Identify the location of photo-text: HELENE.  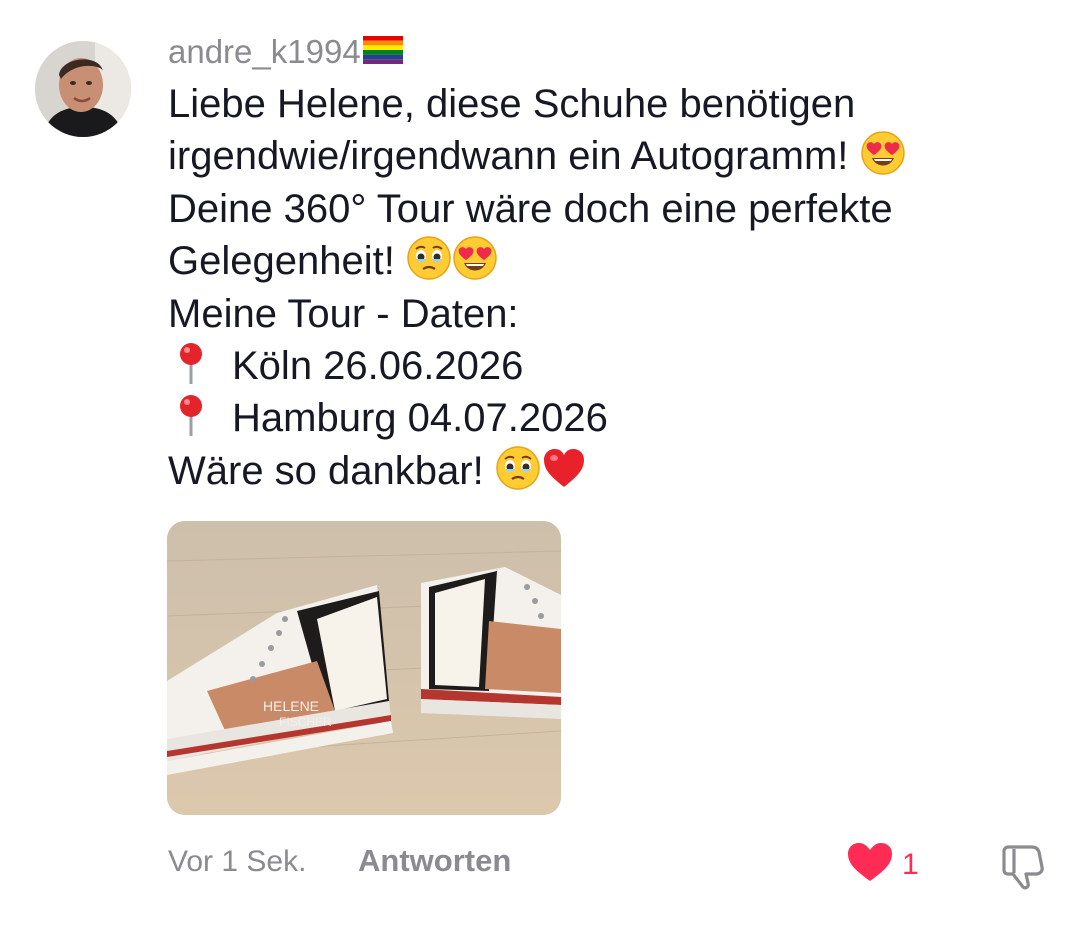
(291, 706).